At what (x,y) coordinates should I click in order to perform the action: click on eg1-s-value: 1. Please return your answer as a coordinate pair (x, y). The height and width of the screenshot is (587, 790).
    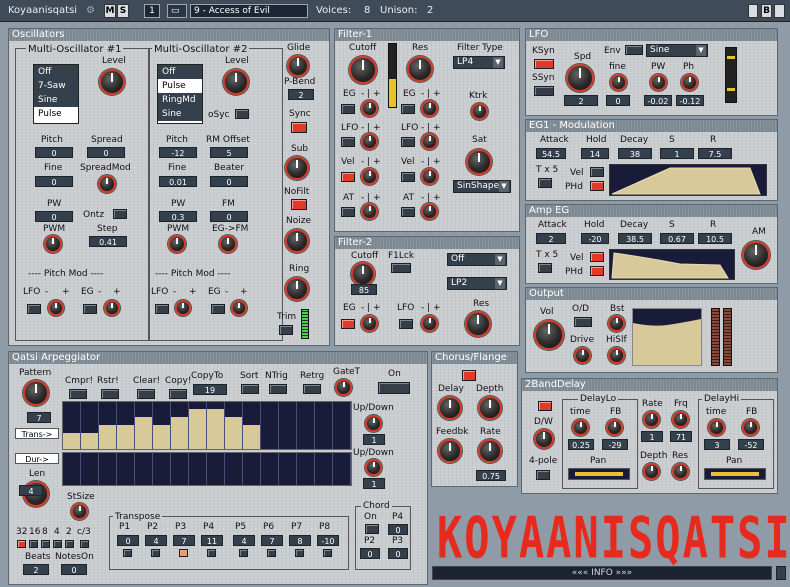
    Looking at the image, I should click on (677, 153).